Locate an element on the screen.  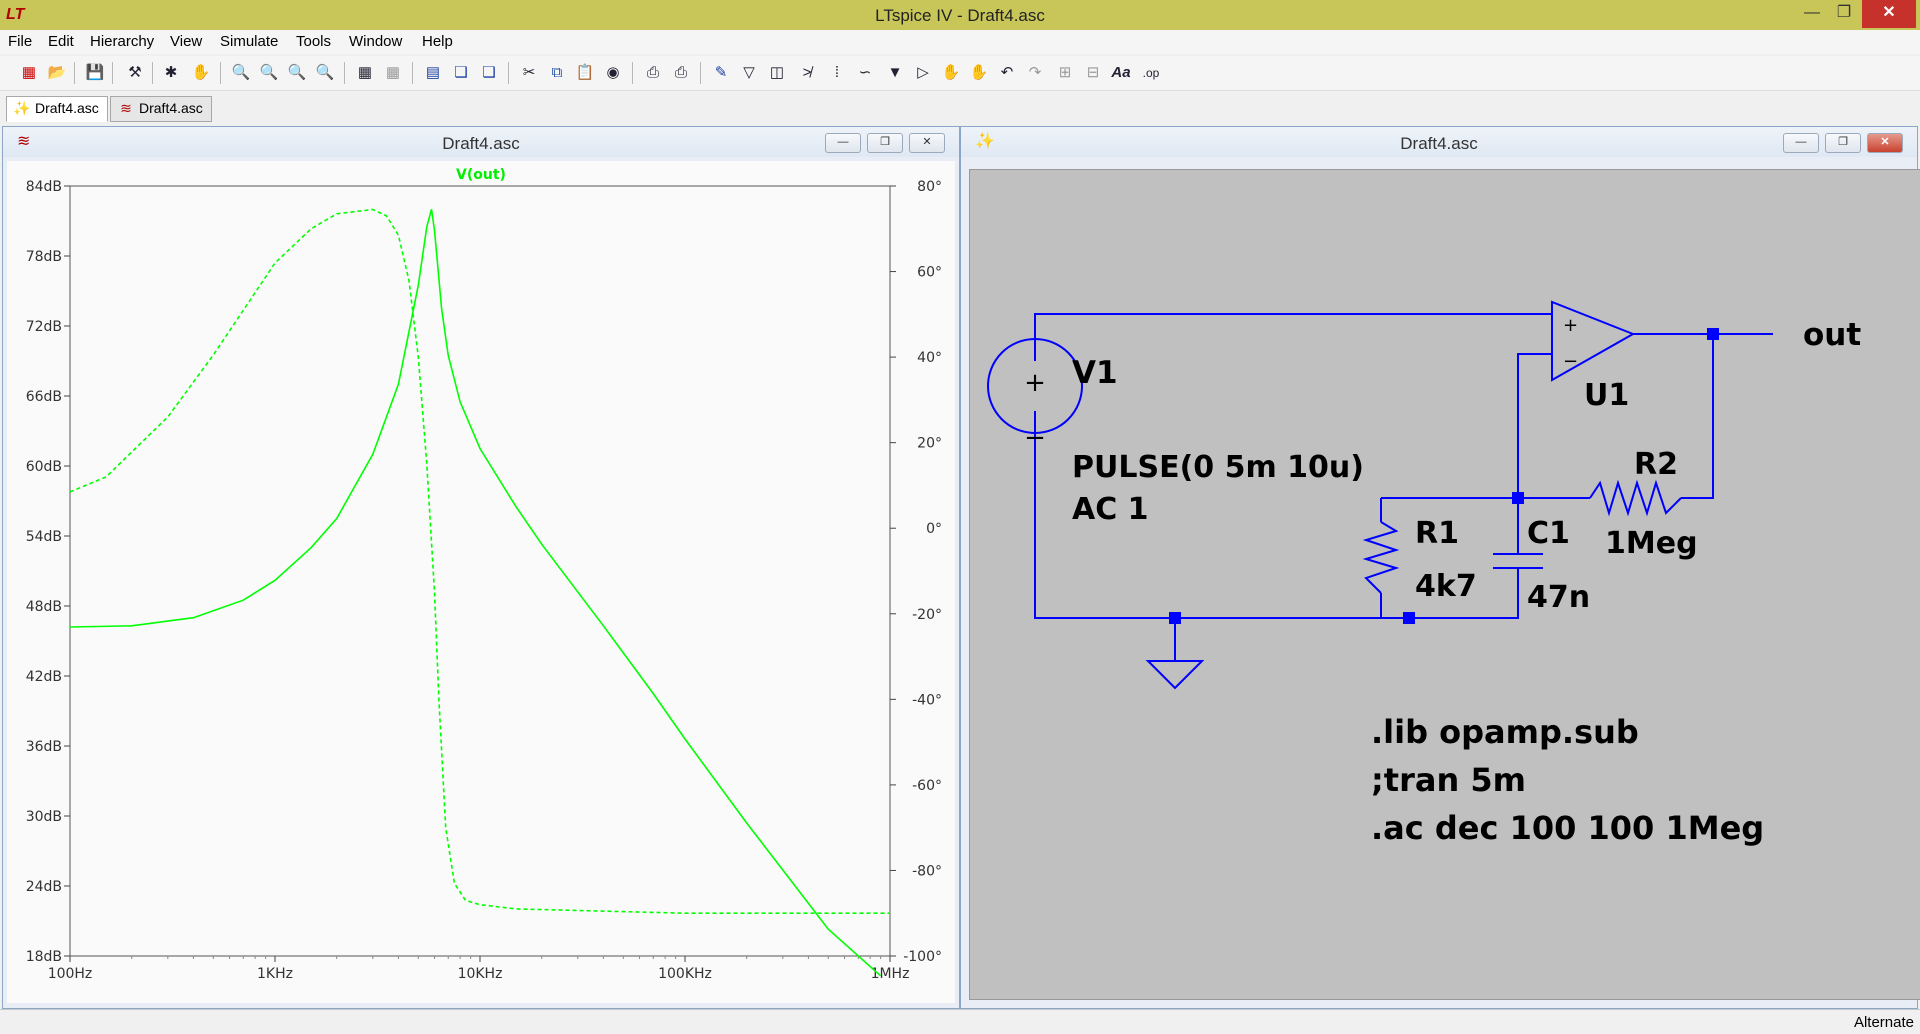
v1-minus-sign: − is located at coordinates (1035, 438).